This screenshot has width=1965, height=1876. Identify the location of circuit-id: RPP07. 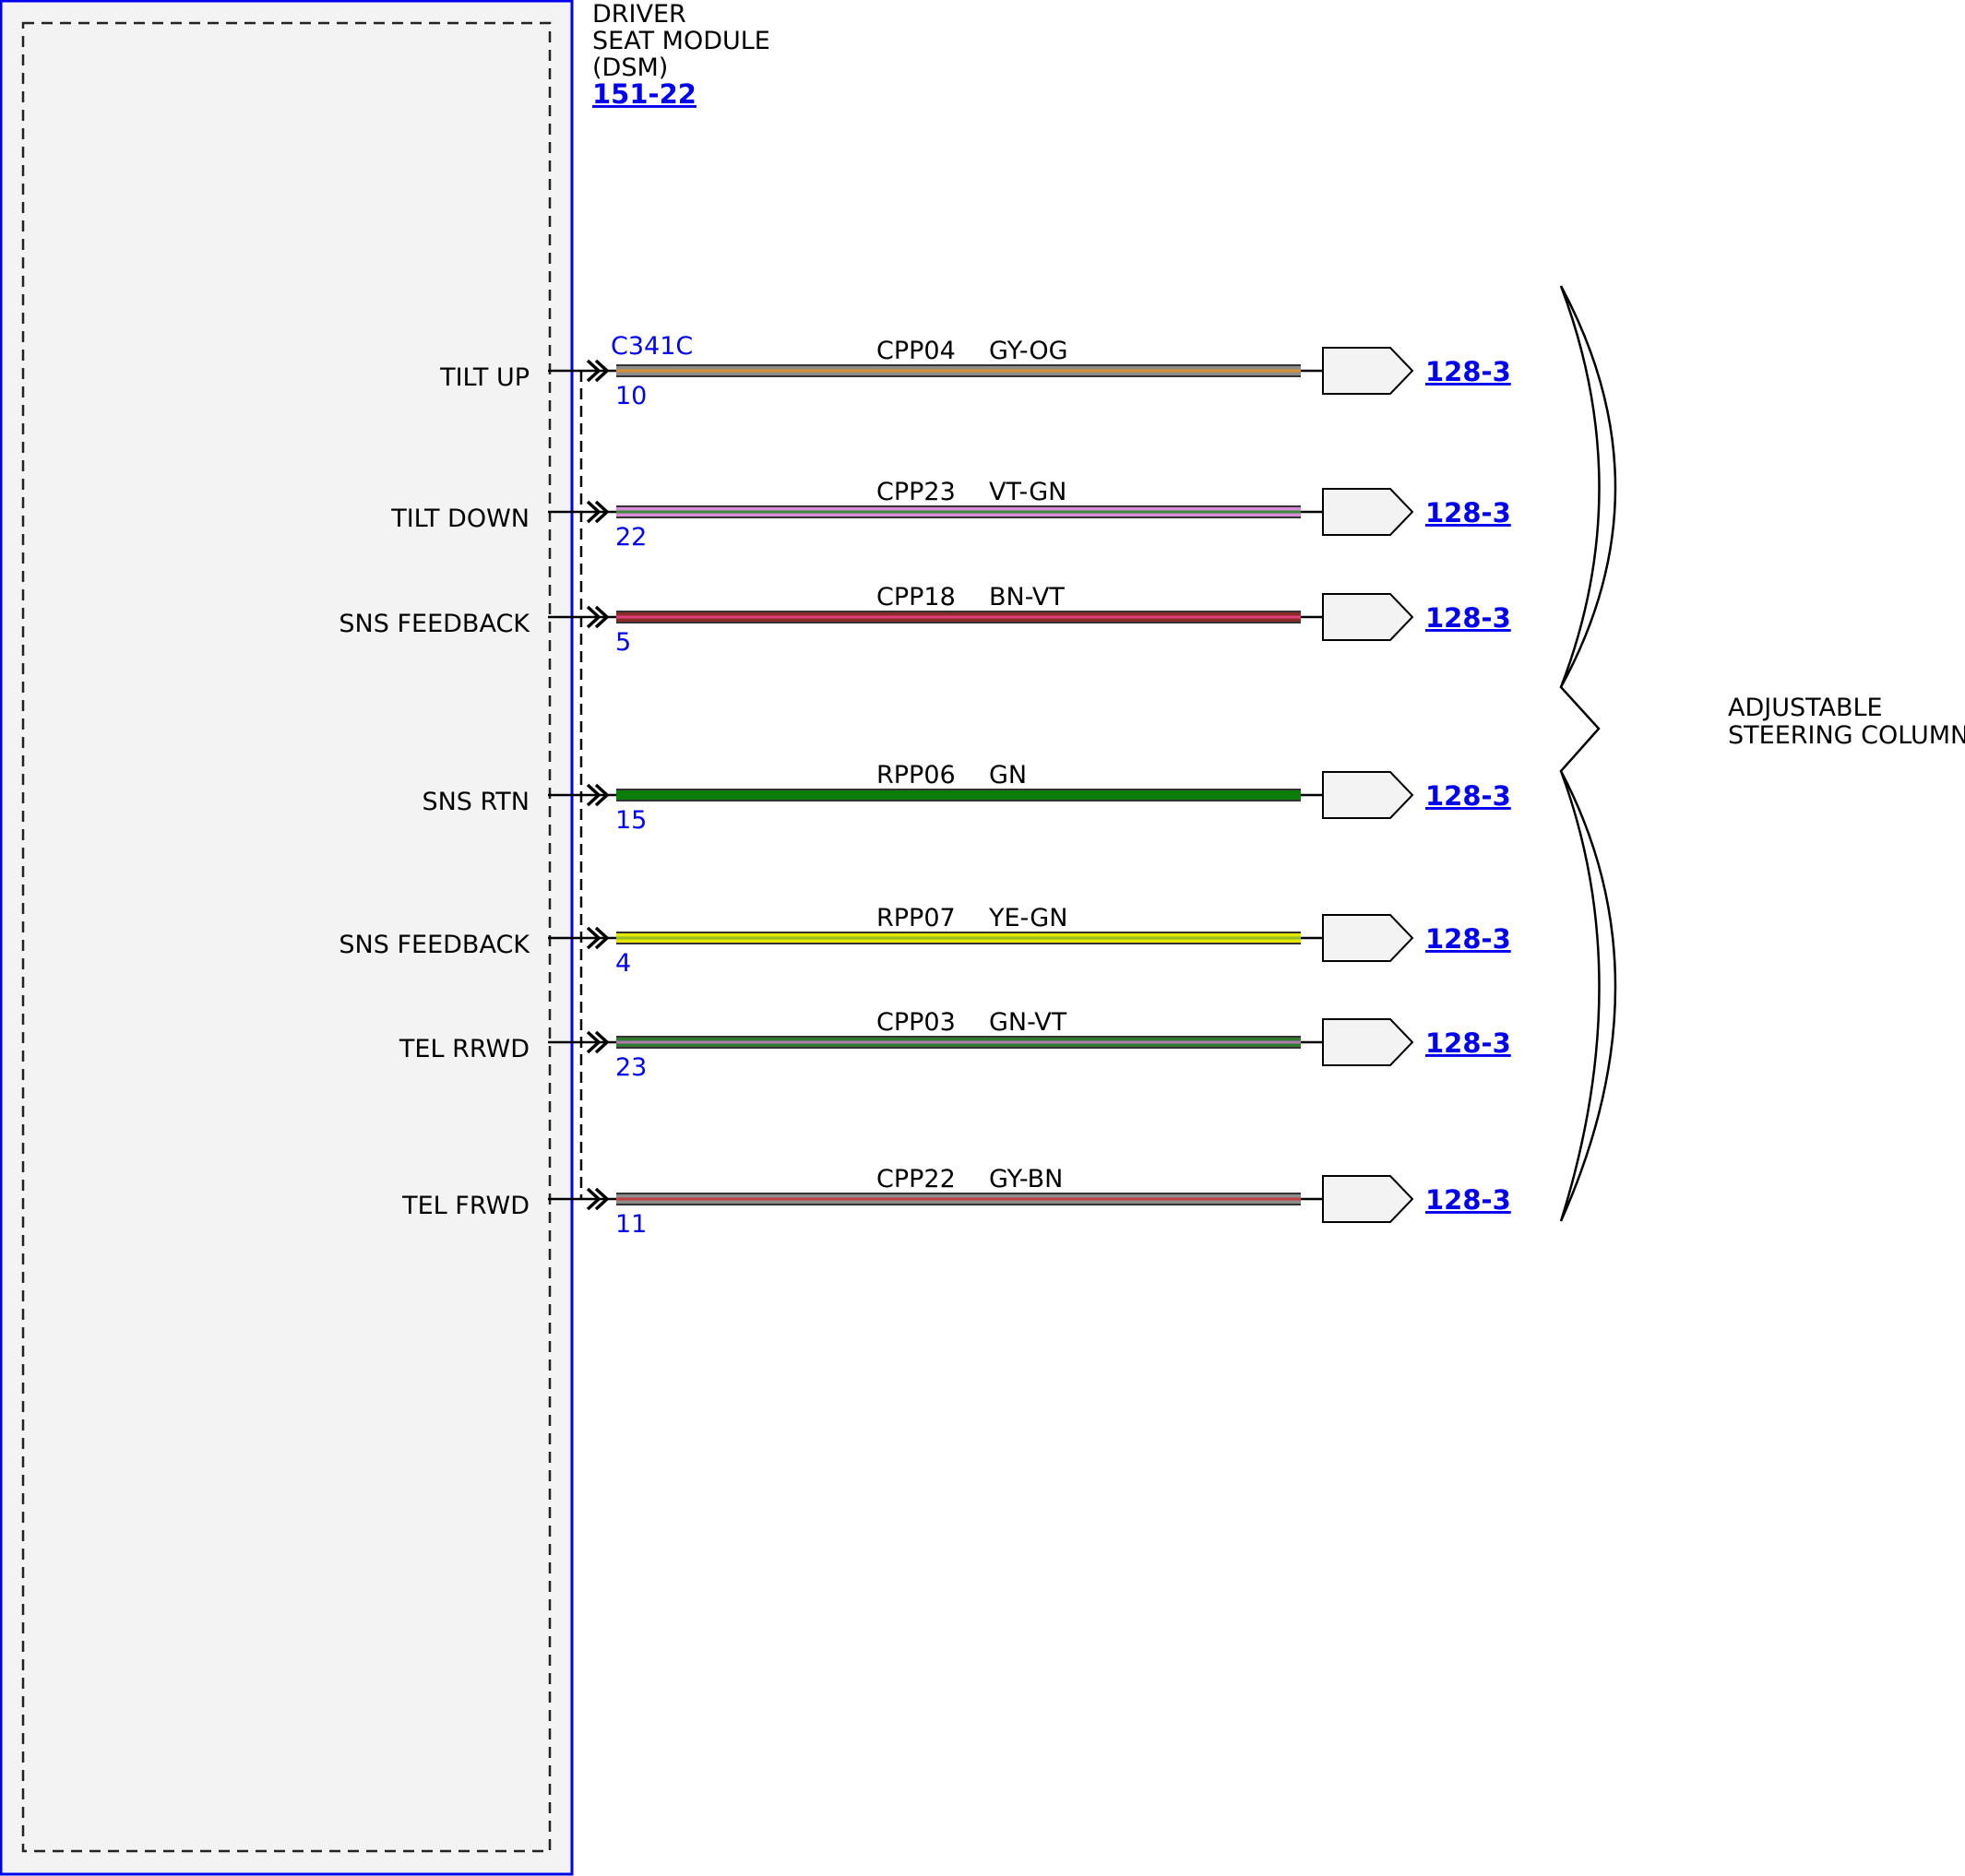
(916, 918).